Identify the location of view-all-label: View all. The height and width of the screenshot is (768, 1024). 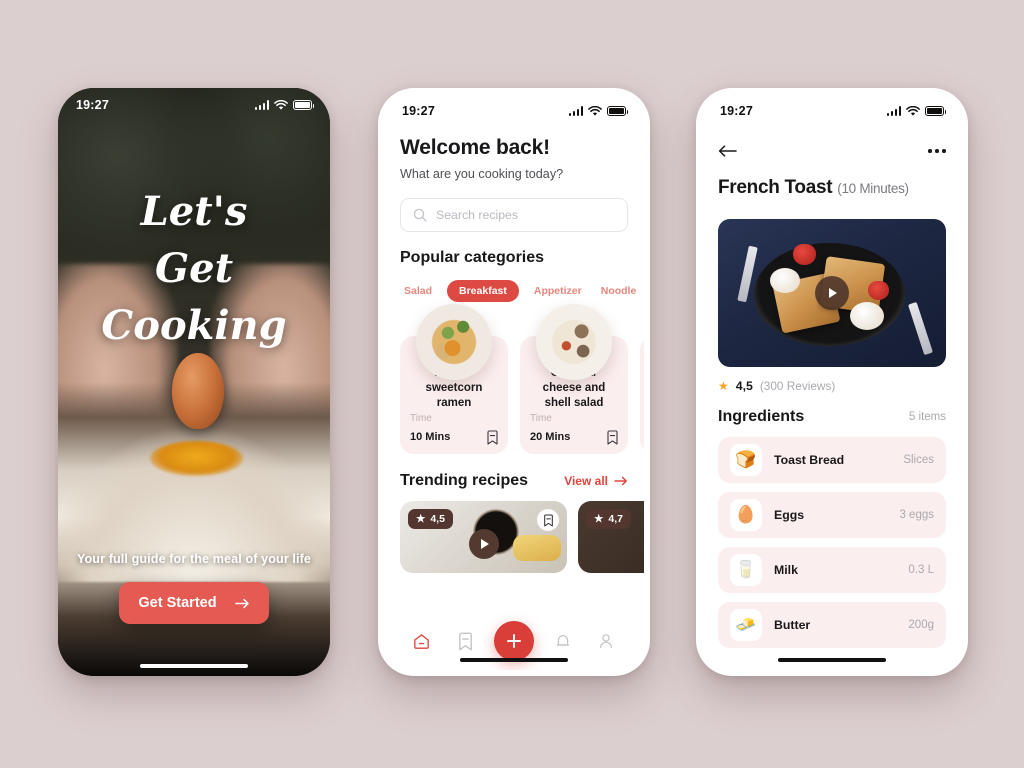
(586, 481).